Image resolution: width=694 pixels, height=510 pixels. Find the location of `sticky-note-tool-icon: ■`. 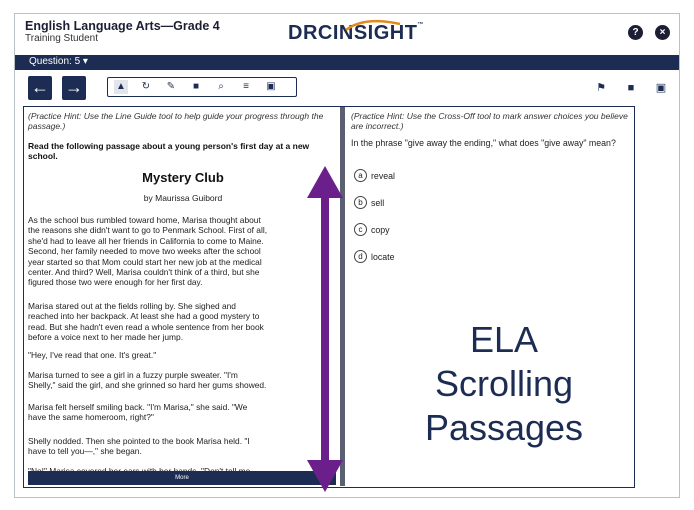

sticky-note-tool-icon: ■ is located at coordinates (196, 87).